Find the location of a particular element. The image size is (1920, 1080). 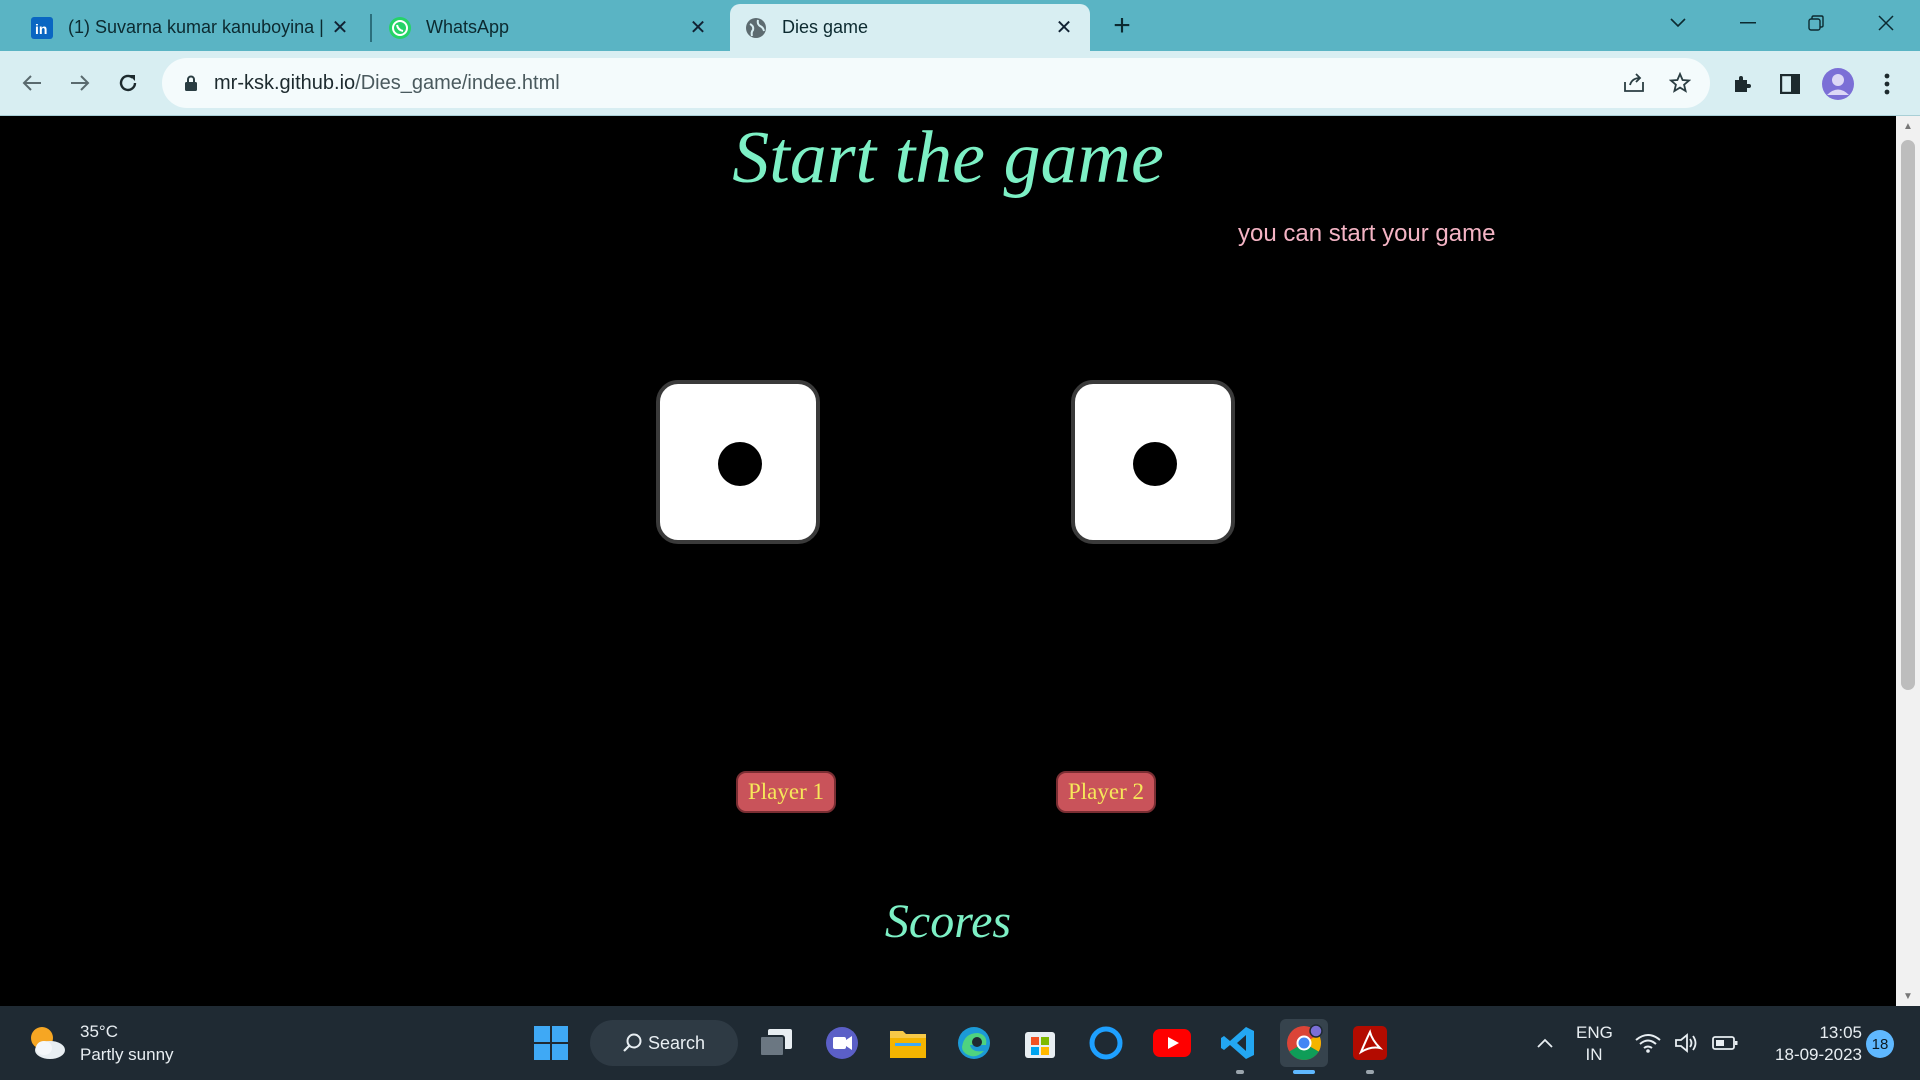

player2-button: Player 2 is located at coordinates (1106, 792).